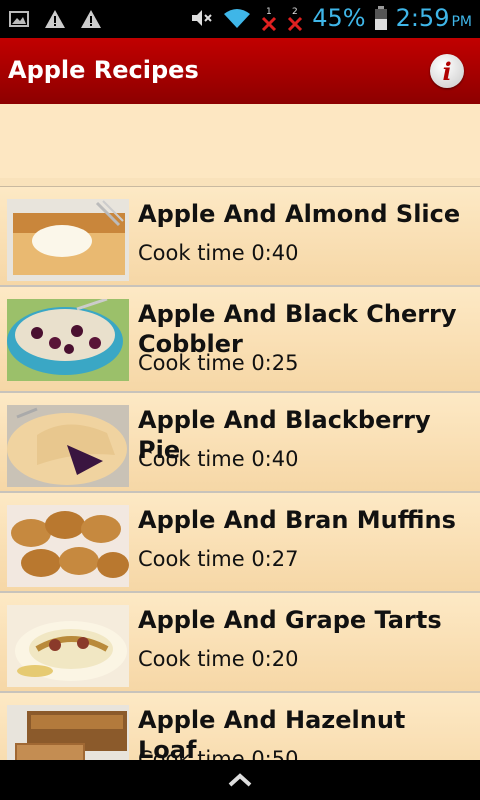  Describe the element at coordinates (422, 18) in the screenshot. I see `clock-time: 2:59` at that location.